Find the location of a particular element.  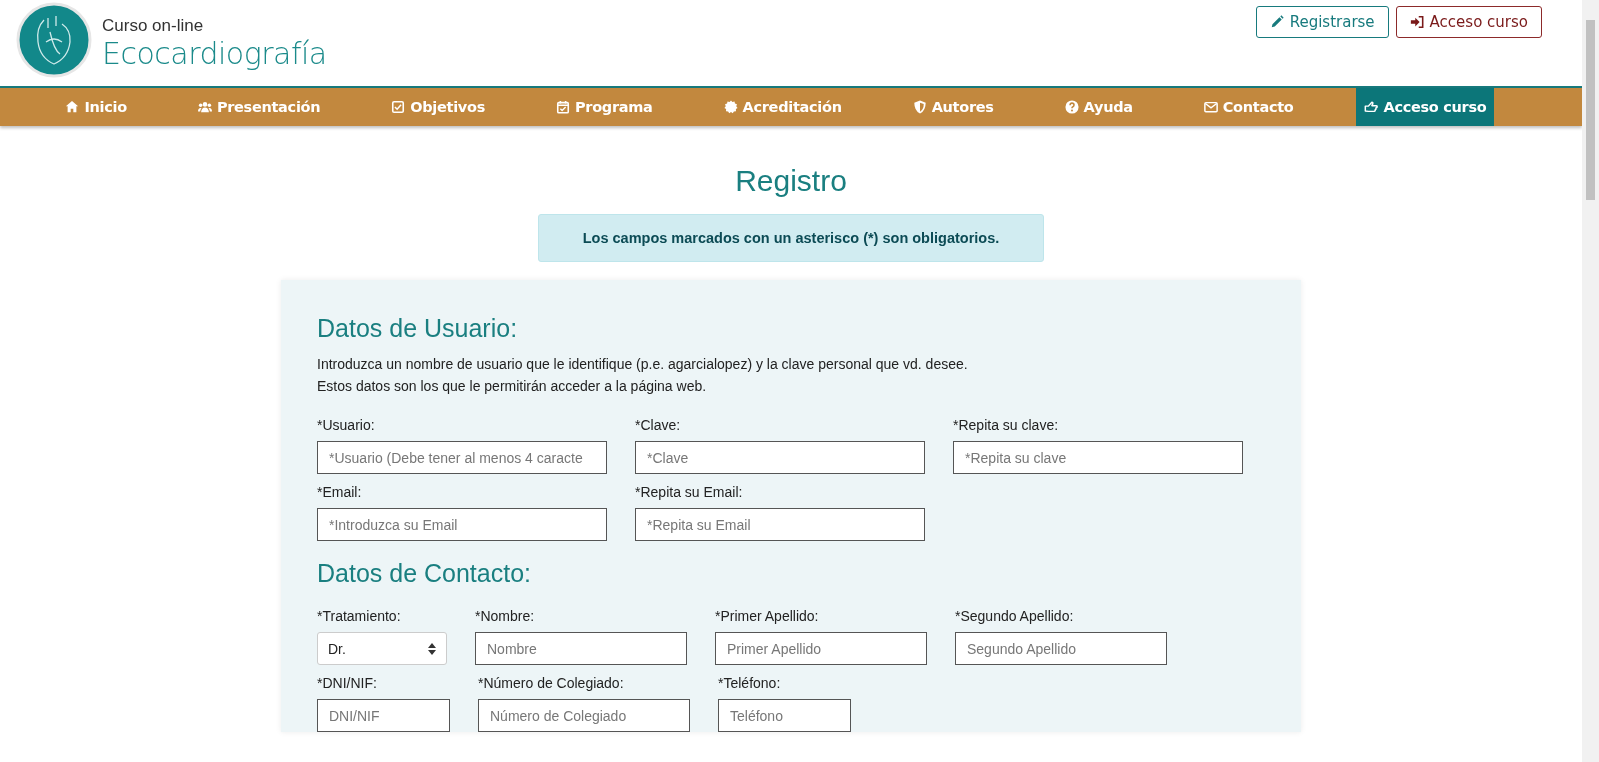

nav-link: Autores is located at coordinates (953, 107).